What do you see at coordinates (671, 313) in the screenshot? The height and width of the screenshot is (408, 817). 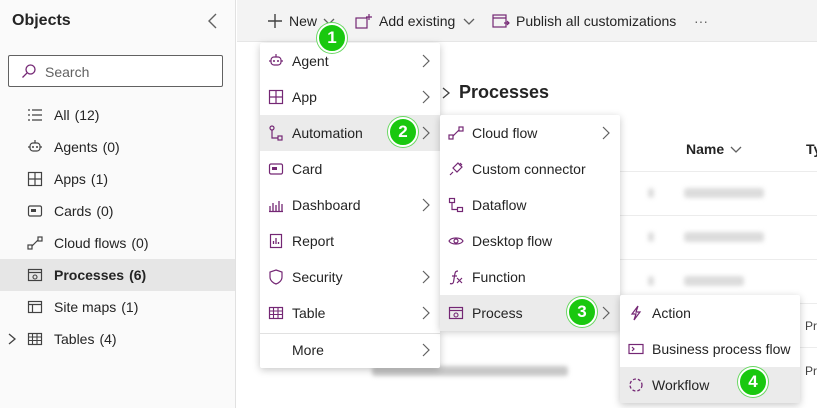 I see `menu-item-label: Action` at bounding box center [671, 313].